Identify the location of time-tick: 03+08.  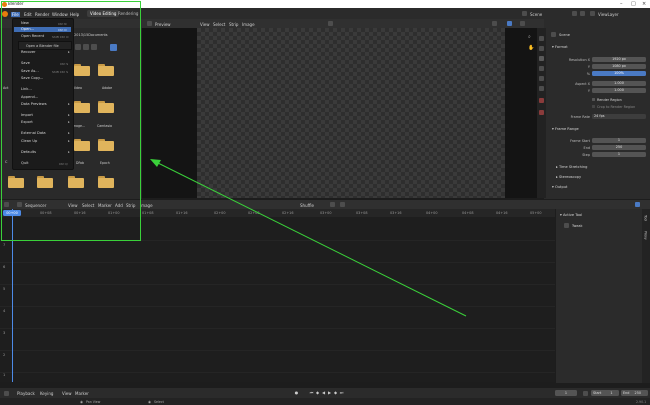
(362, 213).